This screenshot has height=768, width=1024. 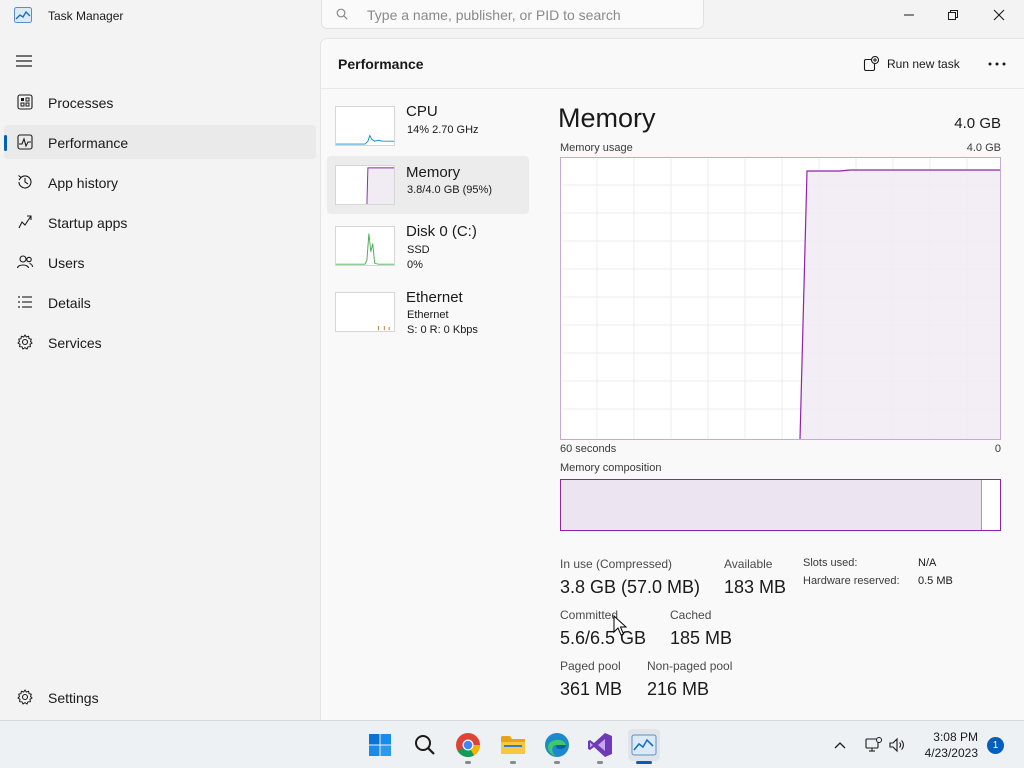 I want to click on device-name: Memory, so click(x=433, y=172).